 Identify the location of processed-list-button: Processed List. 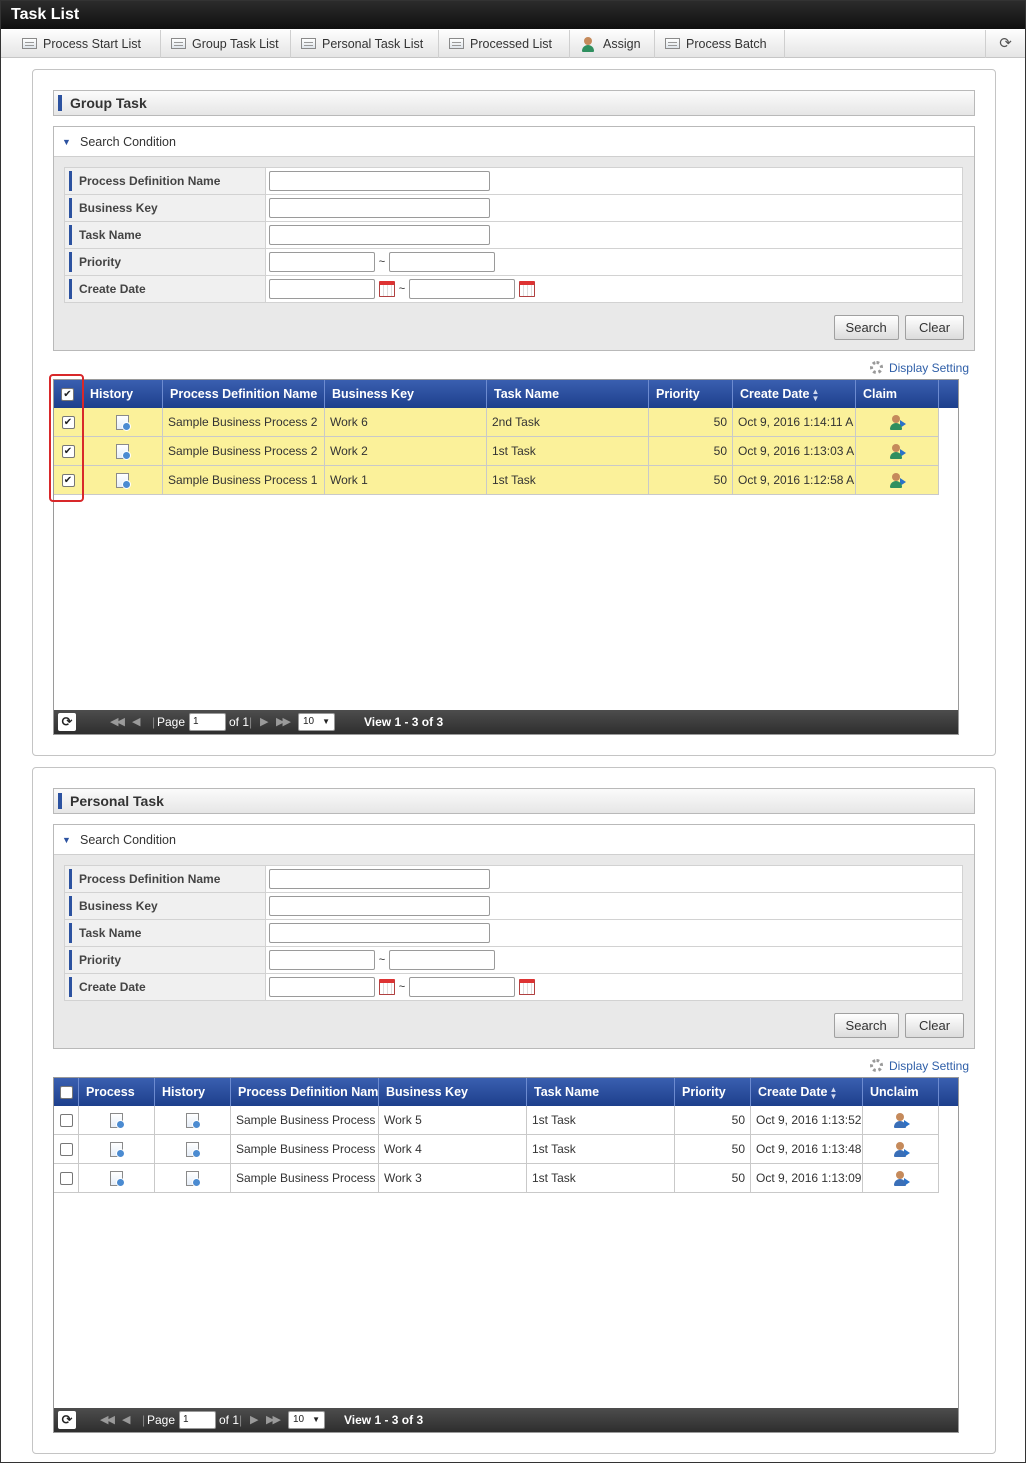
(504, 44).